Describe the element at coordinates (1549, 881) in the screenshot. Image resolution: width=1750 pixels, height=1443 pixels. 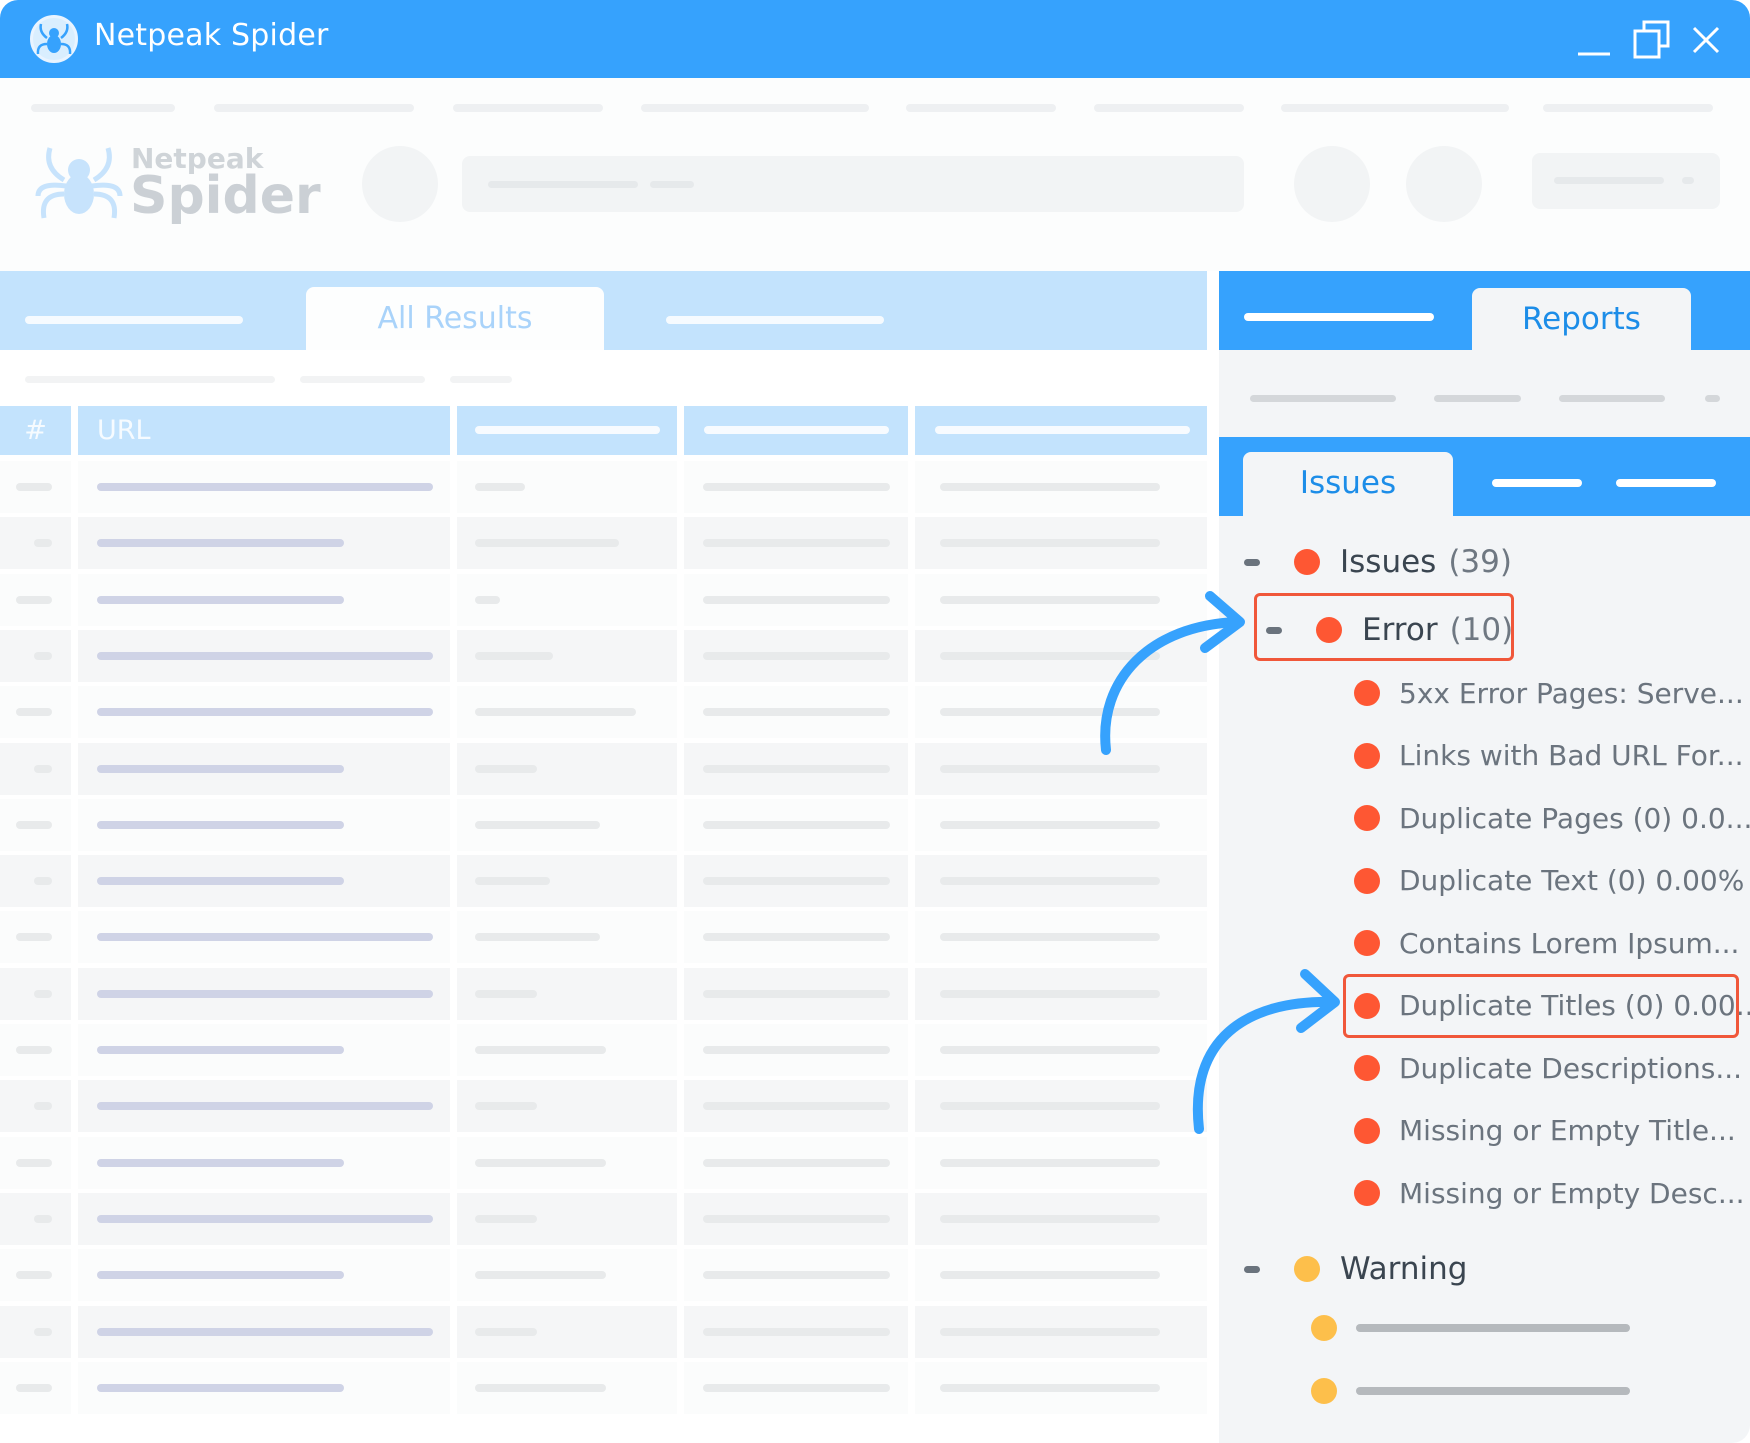
I see `tree-node-error-child: Duplicate Text (0) 0.00%` at that location.